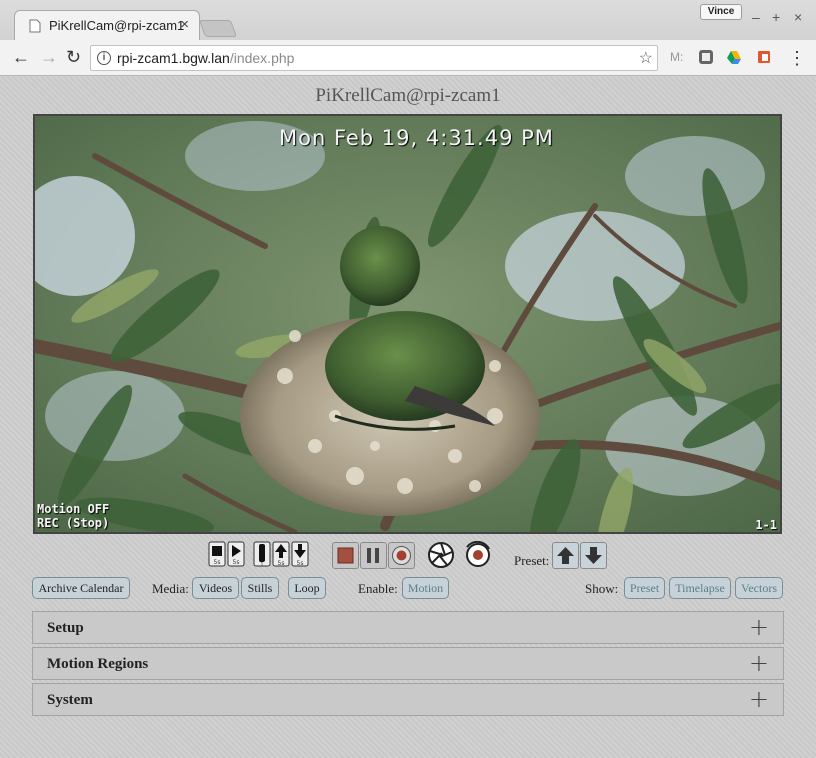 The height and width of the screenshot is (758, 816). Describe the element at coordinates (478, 555) in the screenshot. I see `timelapse-icon` at that location.